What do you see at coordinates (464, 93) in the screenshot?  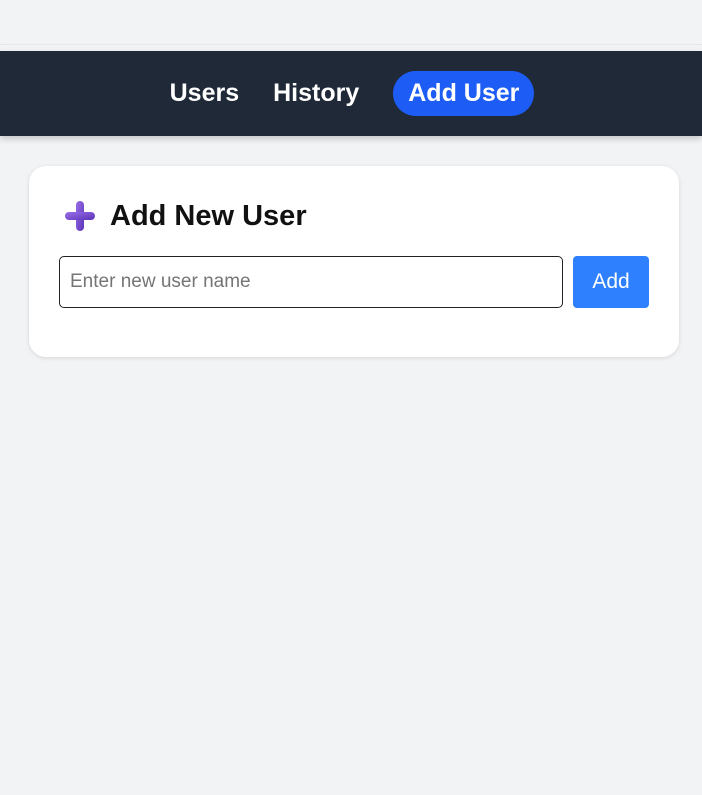 I see `nav-item-add-user: Add User` at bounding box center [464, 93].